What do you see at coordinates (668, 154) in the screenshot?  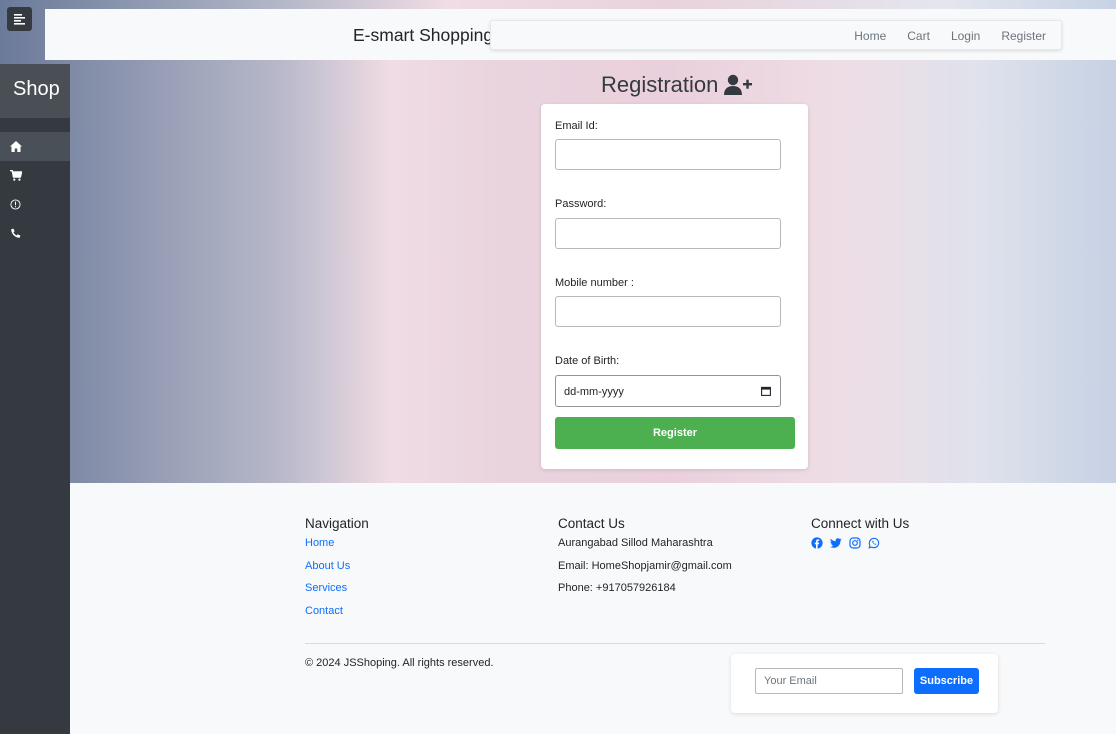 I see `email-field` at bounding box center [668, 154].